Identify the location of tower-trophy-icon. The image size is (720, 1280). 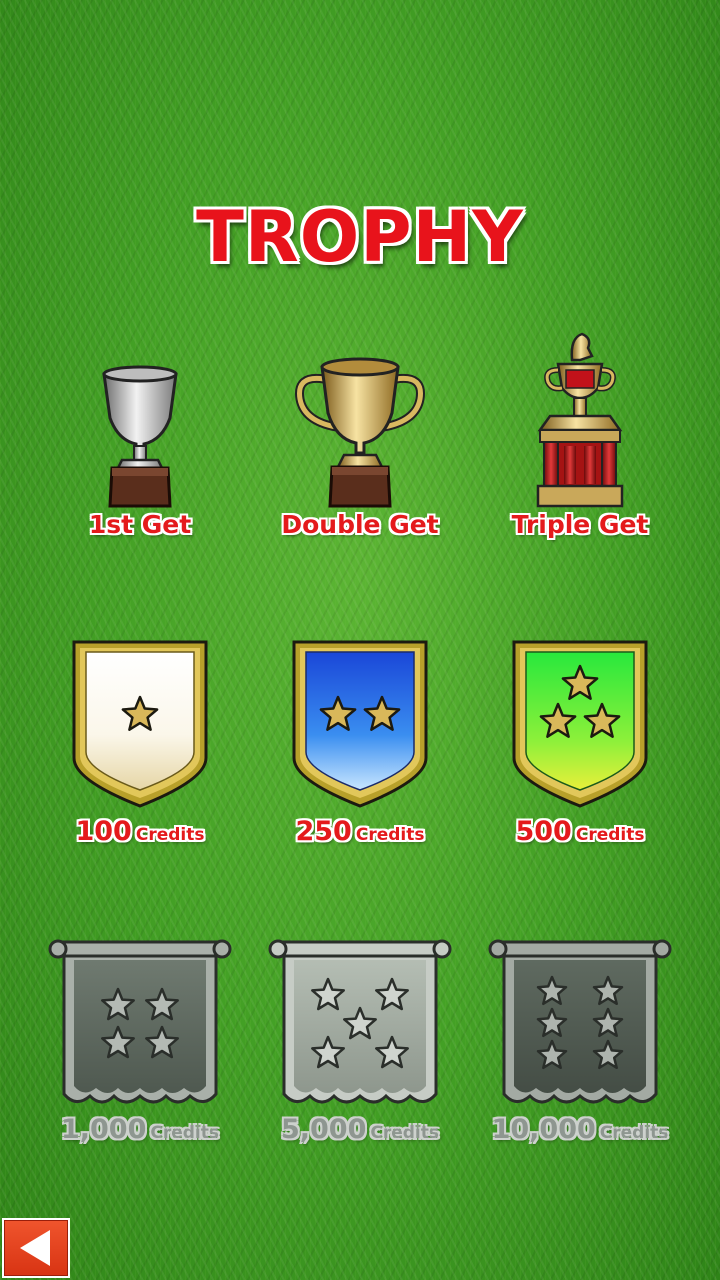
(580, 420).